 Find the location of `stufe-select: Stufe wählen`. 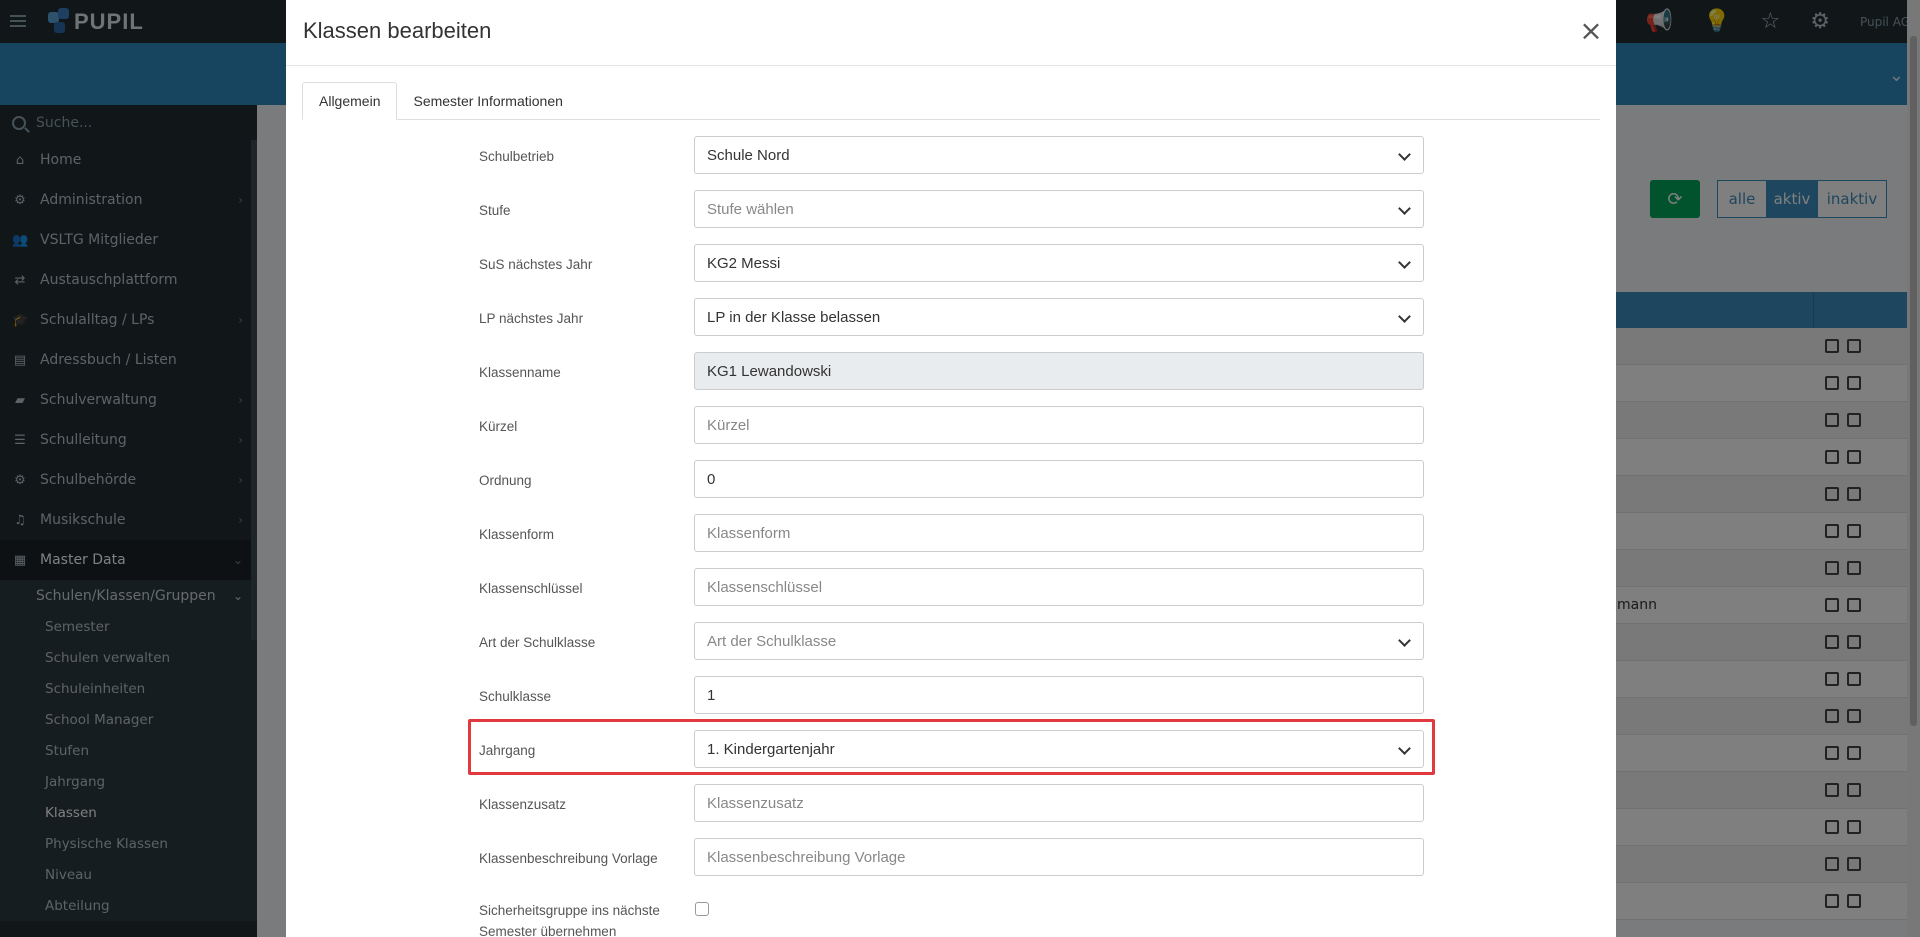

stufe-select: Stufe wählen is located at coordinates (1059, 209).